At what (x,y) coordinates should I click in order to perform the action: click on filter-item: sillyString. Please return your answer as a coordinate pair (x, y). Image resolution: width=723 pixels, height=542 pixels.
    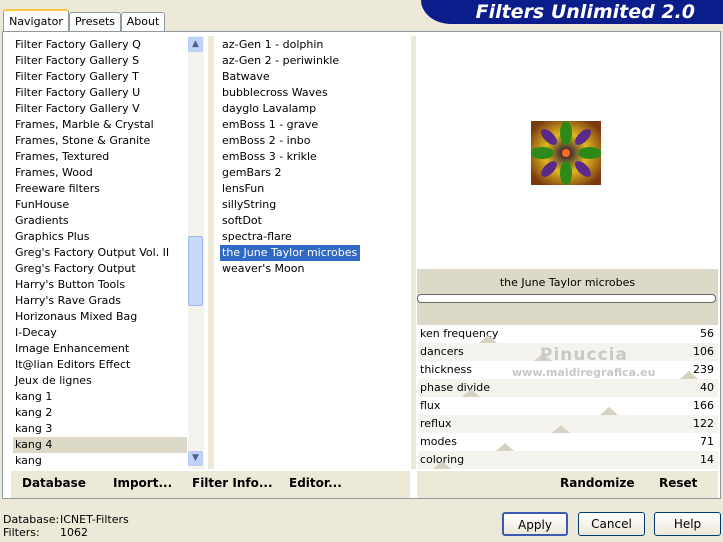
    Looking at the image, I should click on (314, 205).